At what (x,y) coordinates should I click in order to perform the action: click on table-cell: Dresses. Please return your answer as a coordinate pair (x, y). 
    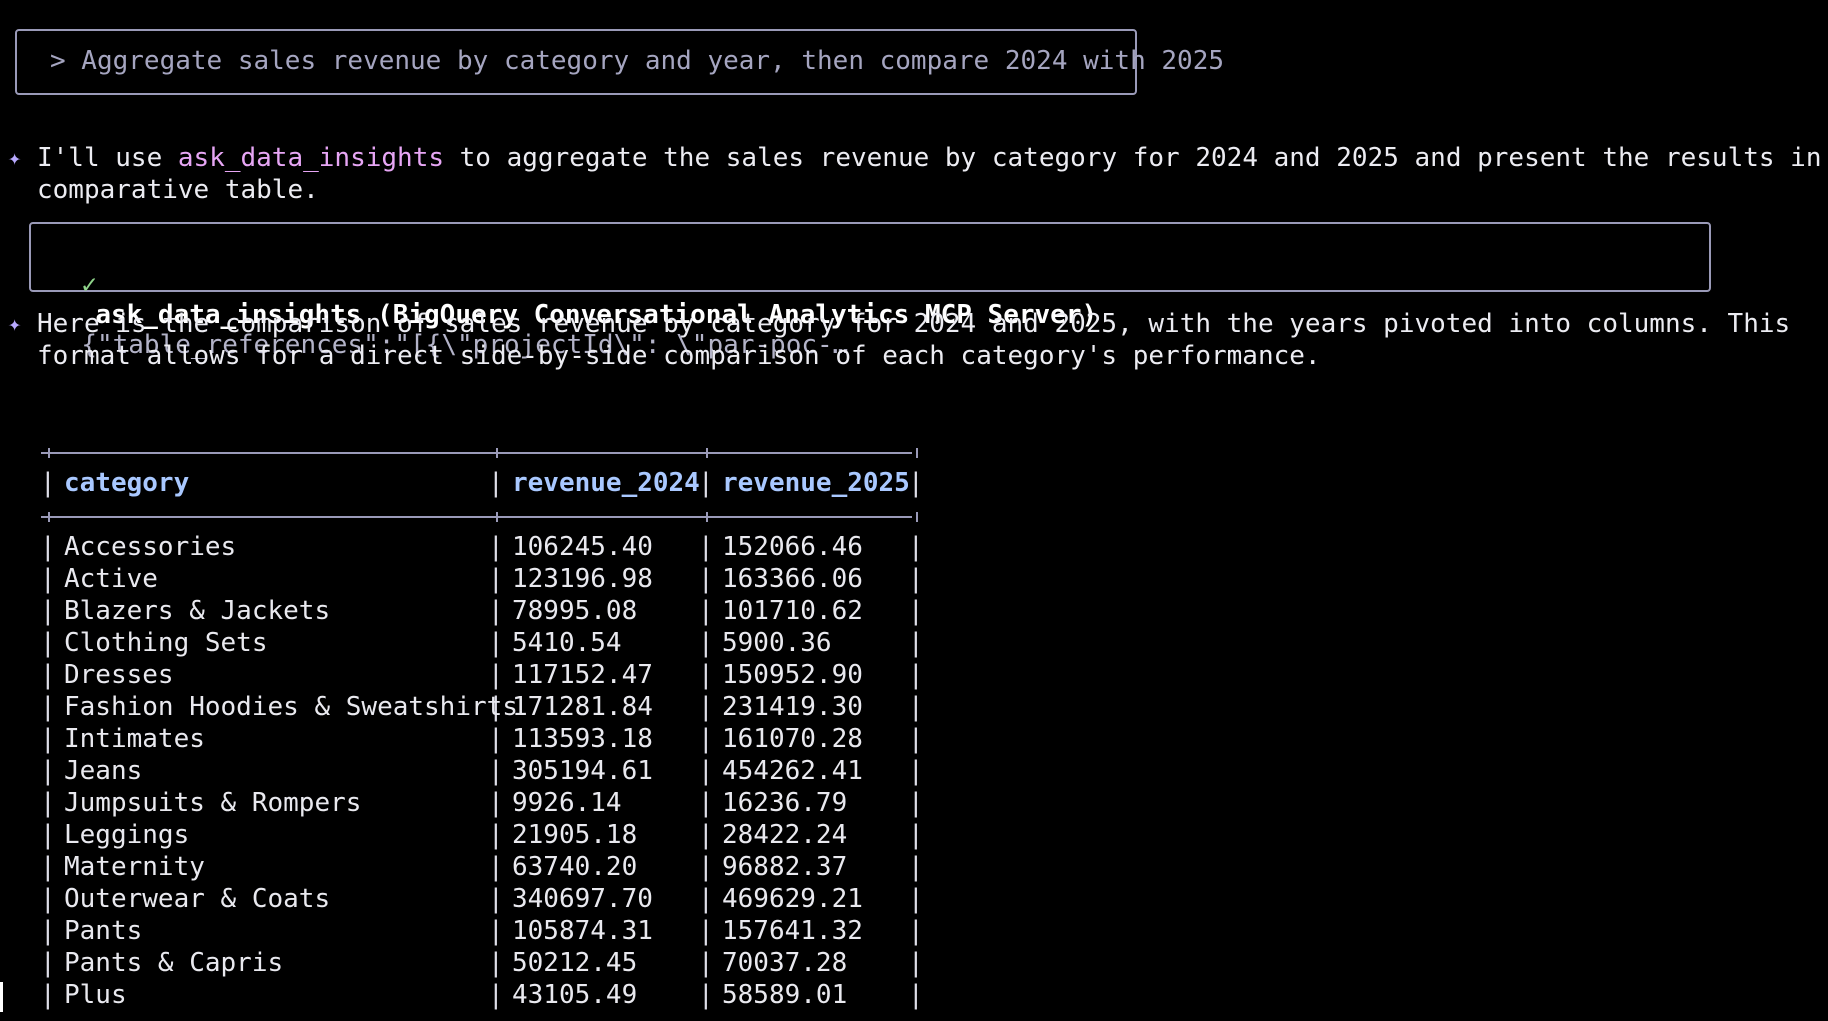
    Looking at the image, I should click on (119, 675).